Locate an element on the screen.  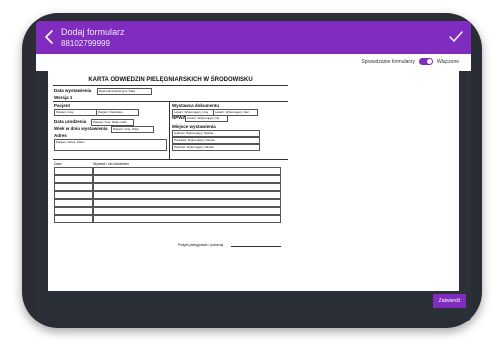
address-label: Adres is located at coordinates (60, 135).